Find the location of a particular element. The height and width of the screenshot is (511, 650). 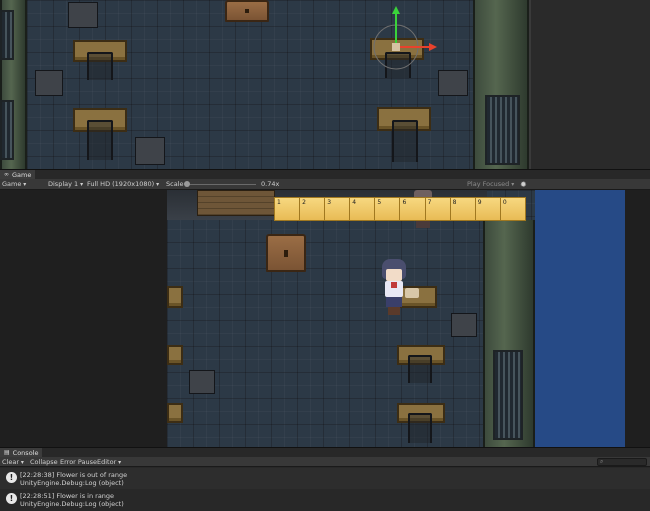

scale-slider-handle is located at coordinates (187, 184).